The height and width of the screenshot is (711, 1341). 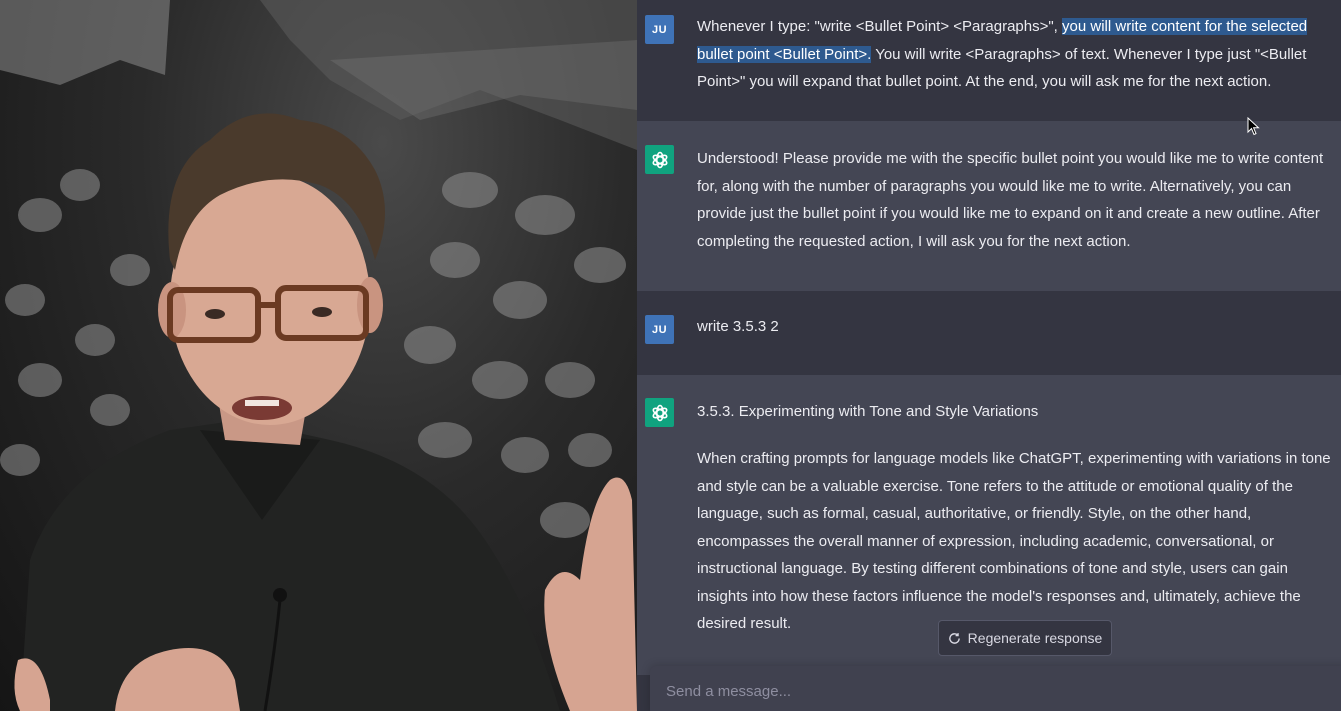 What do you see at coordinates (738, 326) in the screenshot?
I see `user-message-text: write 3.5.3 2` at bounding box center [738, 326].